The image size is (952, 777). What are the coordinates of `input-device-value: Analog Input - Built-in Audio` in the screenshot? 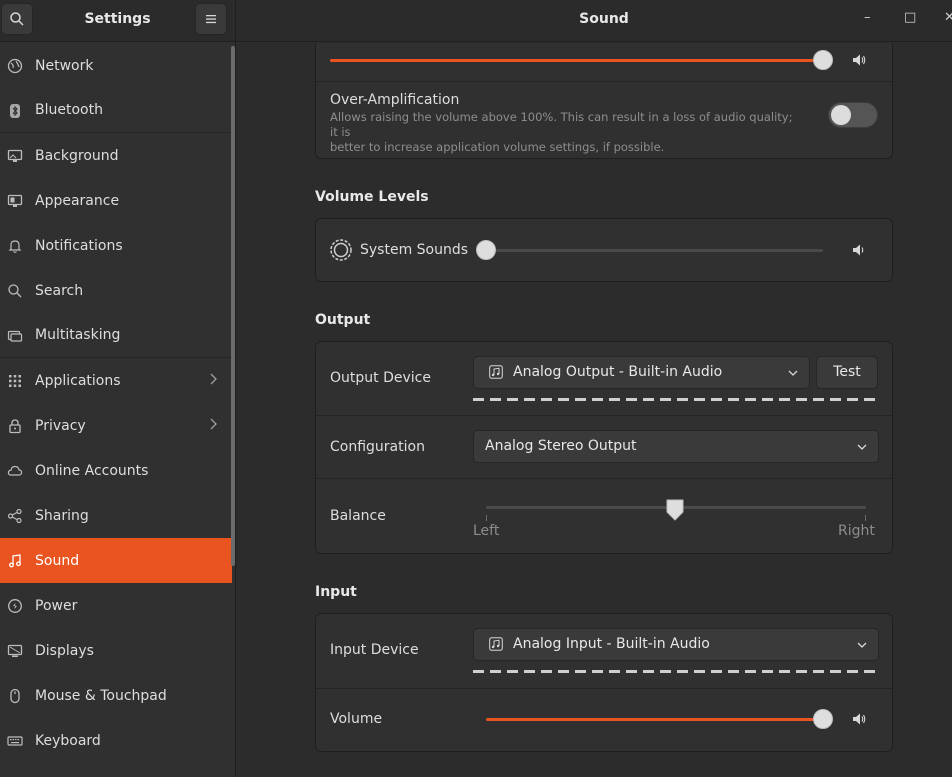 It's located at (611, 644).